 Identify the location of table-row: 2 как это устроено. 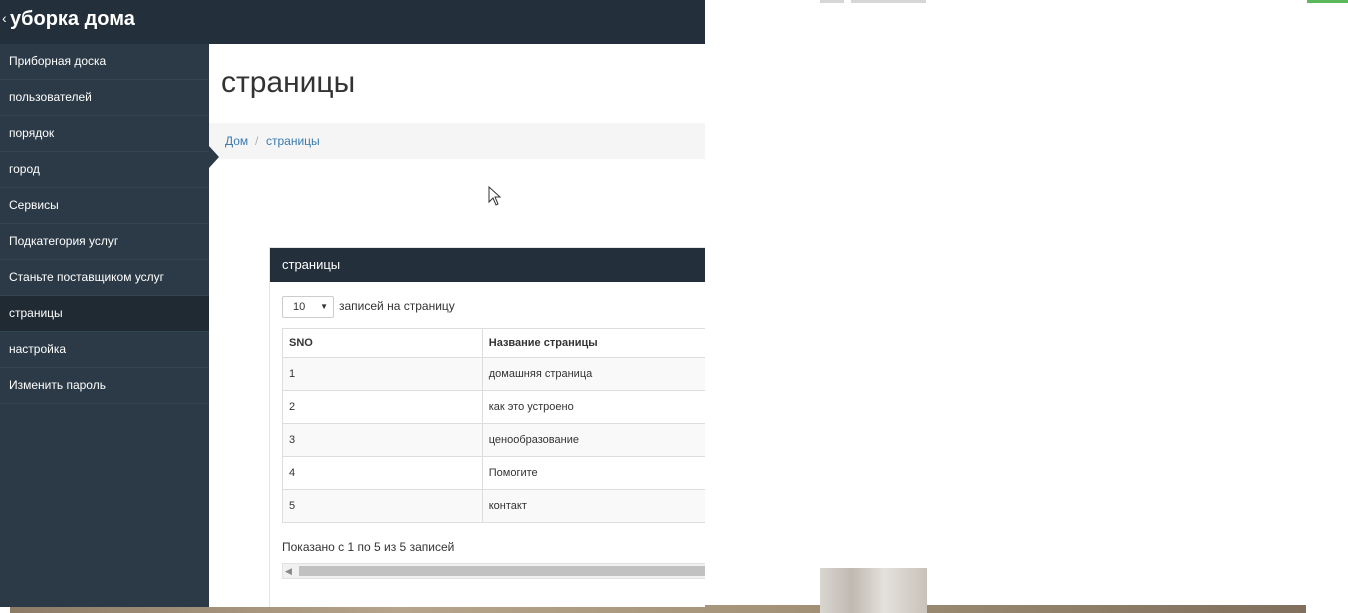
(493, 407).